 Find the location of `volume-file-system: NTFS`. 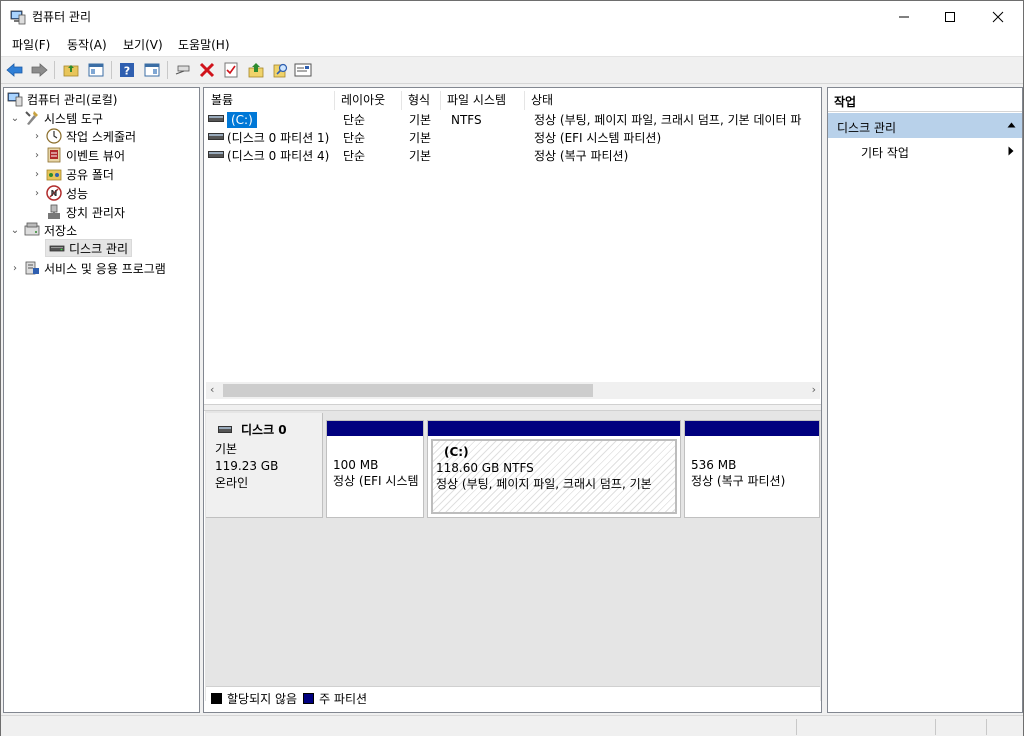

volume-file-system: NTFS is located at coordinates (466, 120).